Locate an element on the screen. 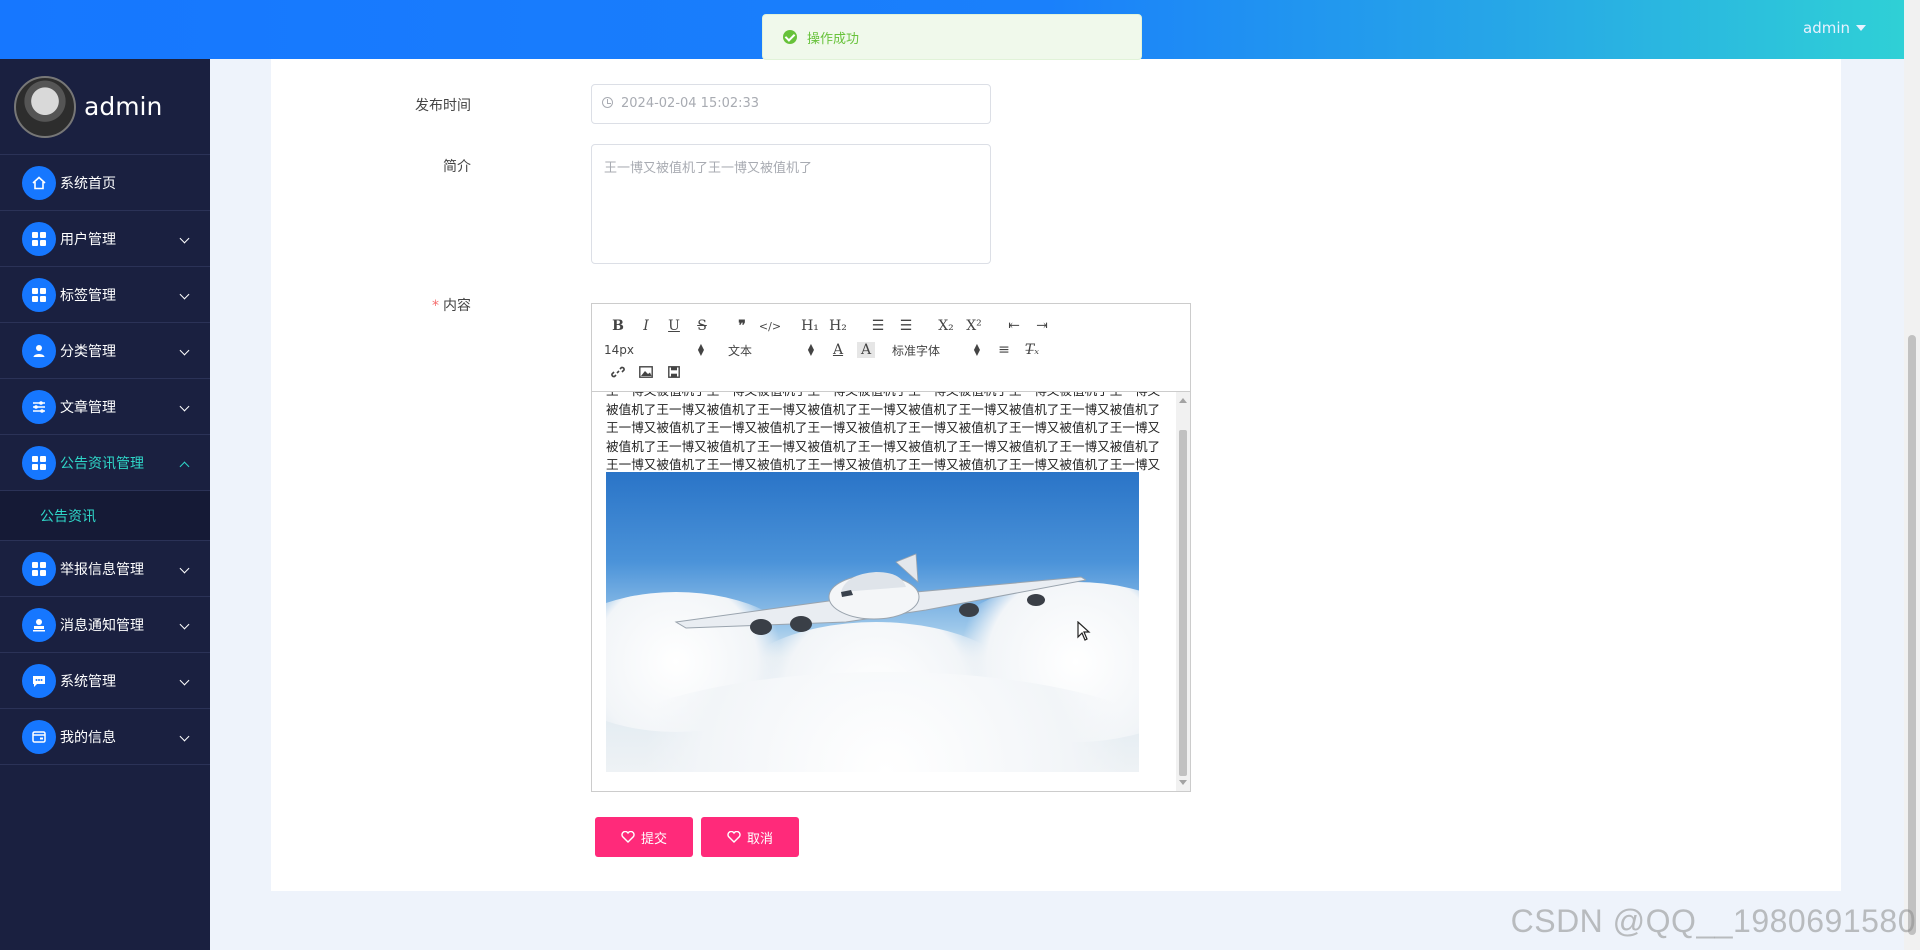 This screenshot has width=1920, height=950. mouse-cursor-icon is located at coordinates (1084, 631).